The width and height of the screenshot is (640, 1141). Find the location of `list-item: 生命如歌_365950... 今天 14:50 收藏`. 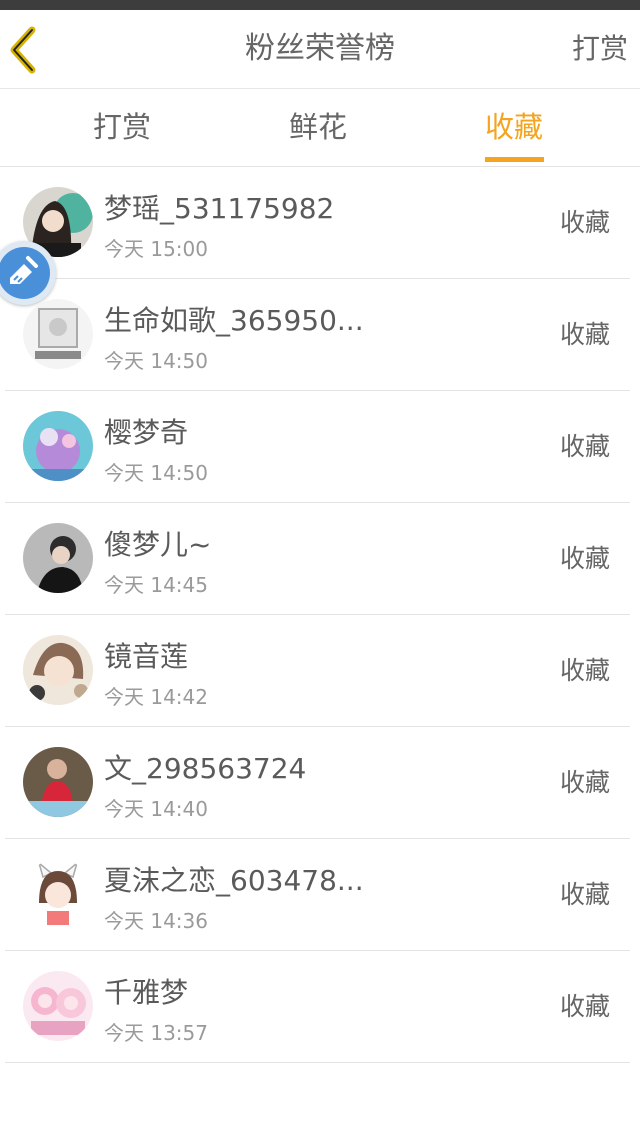

list-item: 生命如歌_365950... 今天 14:50 收藏 is located at coordinates (320, 335).